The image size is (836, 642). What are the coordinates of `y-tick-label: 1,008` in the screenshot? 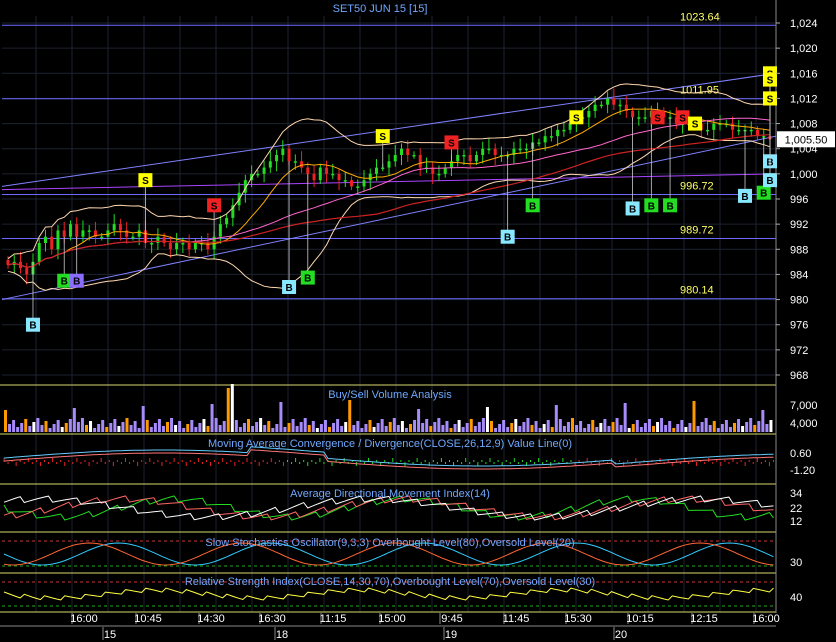 It's located at (804, 125).